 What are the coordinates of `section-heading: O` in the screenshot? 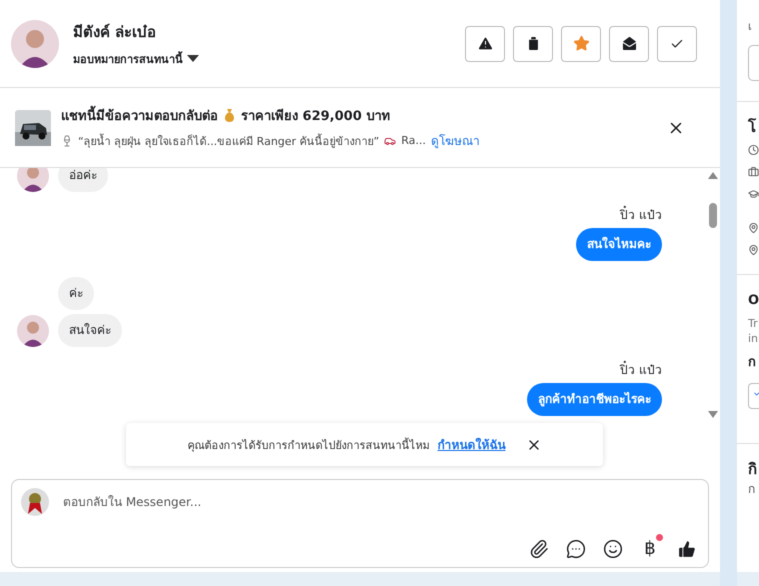 It's located at (753, 301).